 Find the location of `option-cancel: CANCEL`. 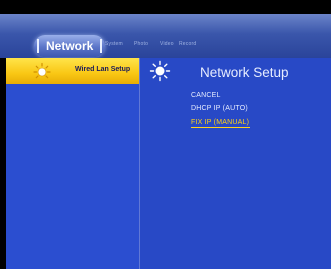

option-cancel: CANCEL is located at coordinates (206, 95).